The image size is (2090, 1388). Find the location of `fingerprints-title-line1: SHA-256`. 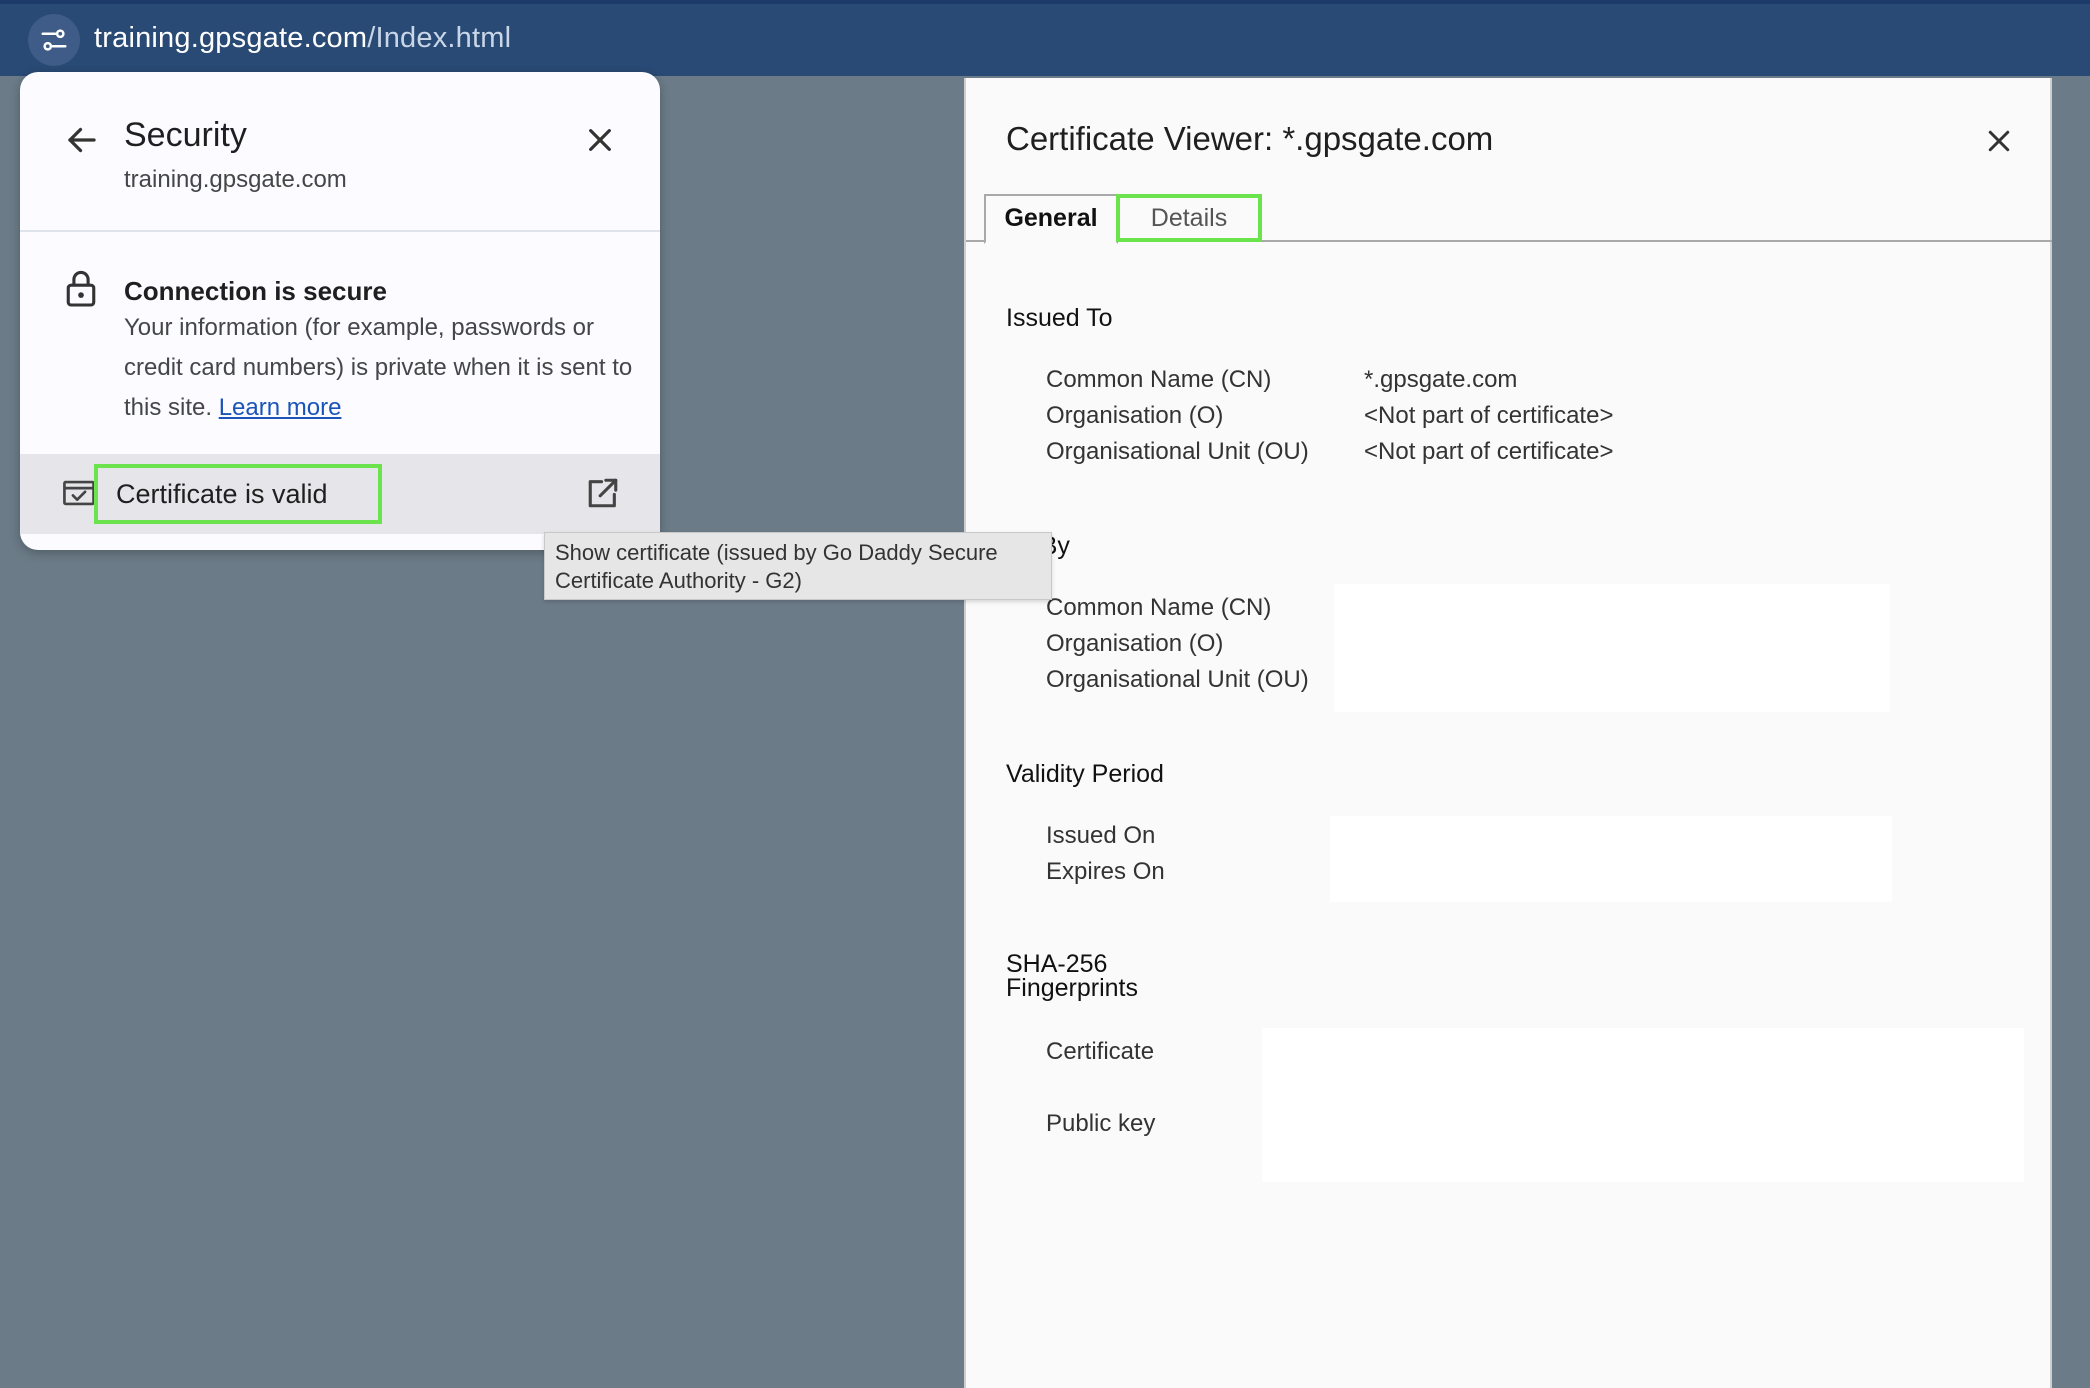

fingerprints-title-line1: SHA-256 is located at coordinates (1057, 964).